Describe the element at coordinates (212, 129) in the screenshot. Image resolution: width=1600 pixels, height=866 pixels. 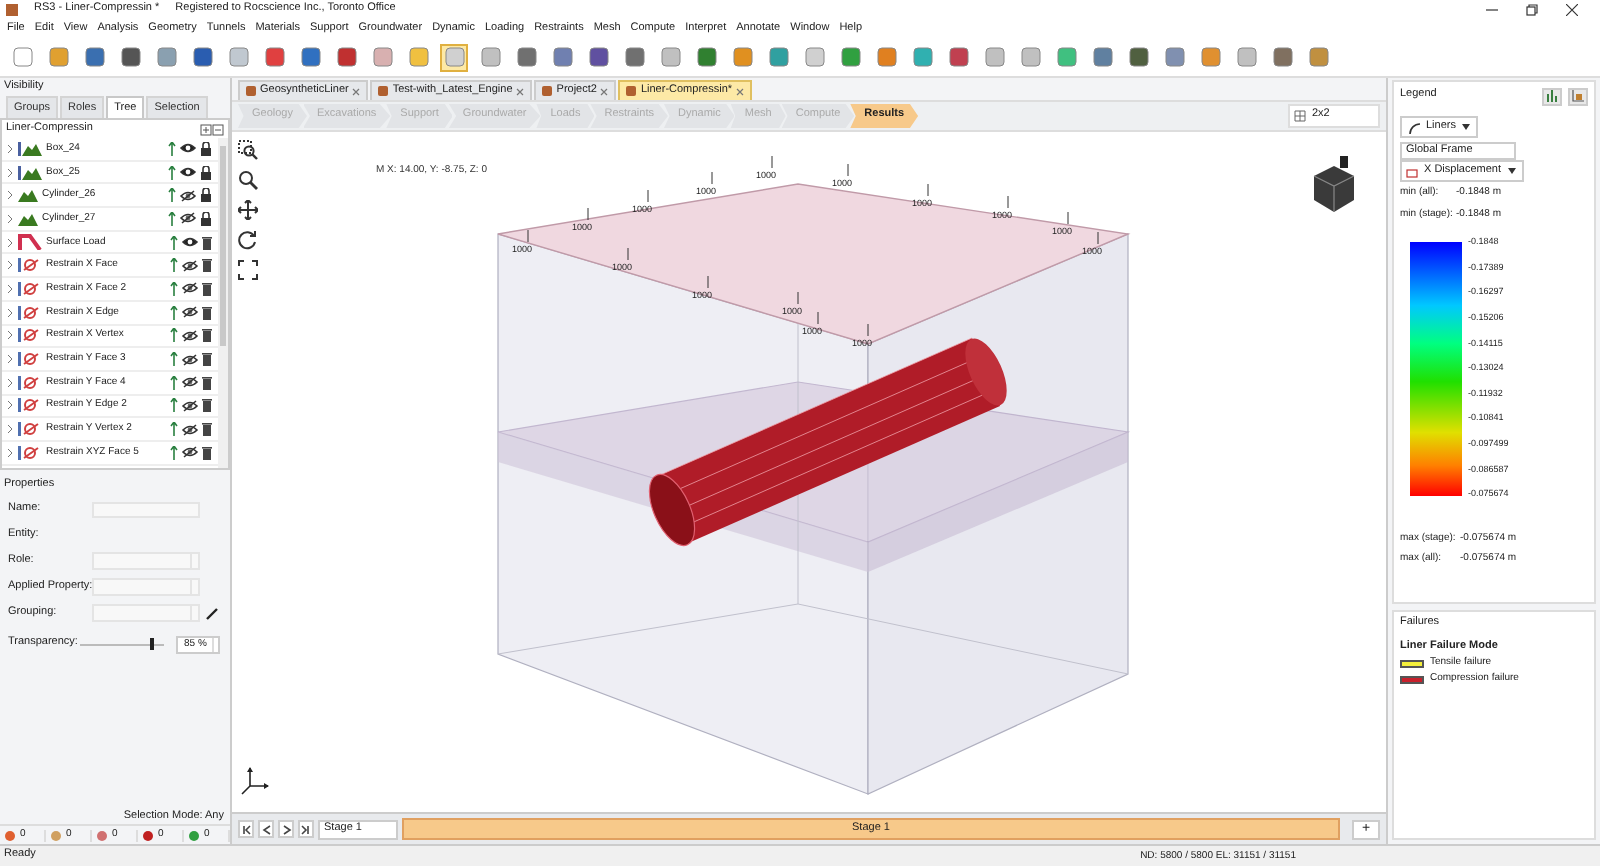
I see `expand-all-icon` at that location.